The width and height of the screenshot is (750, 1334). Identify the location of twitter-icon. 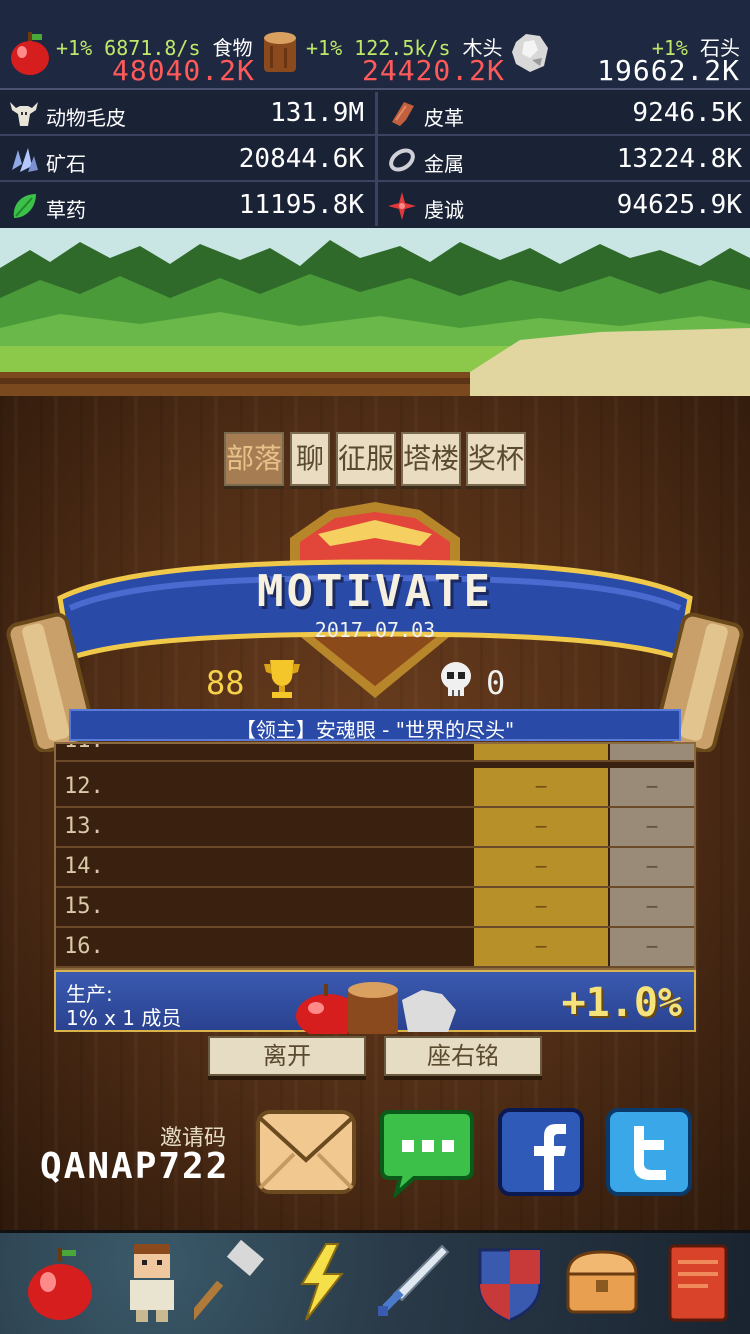
(649, 1152).